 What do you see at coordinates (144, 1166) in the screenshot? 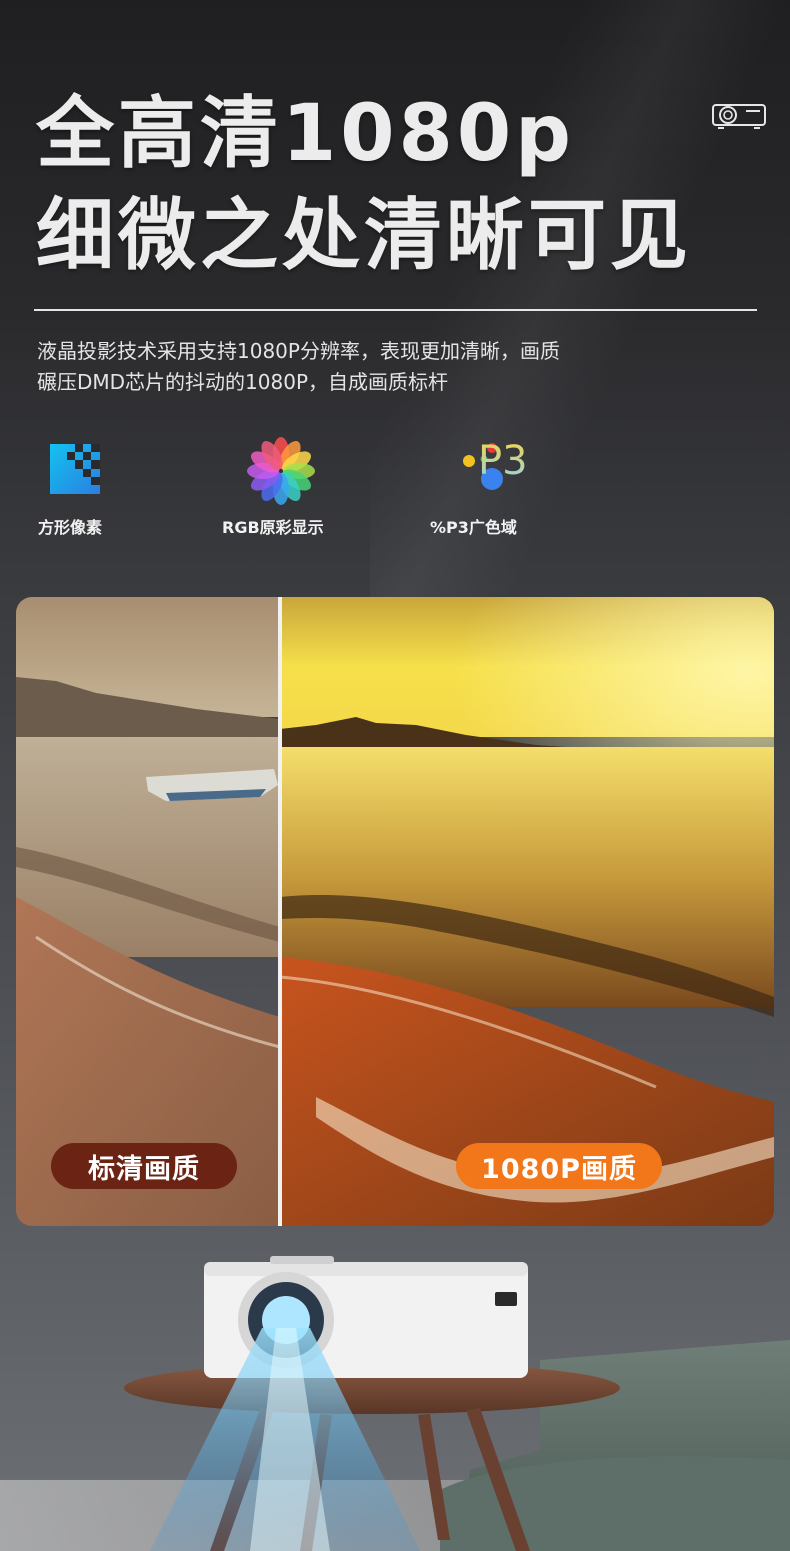
I see `sd-quality-badge: 标清画质` at bounding box center [144, 1166].